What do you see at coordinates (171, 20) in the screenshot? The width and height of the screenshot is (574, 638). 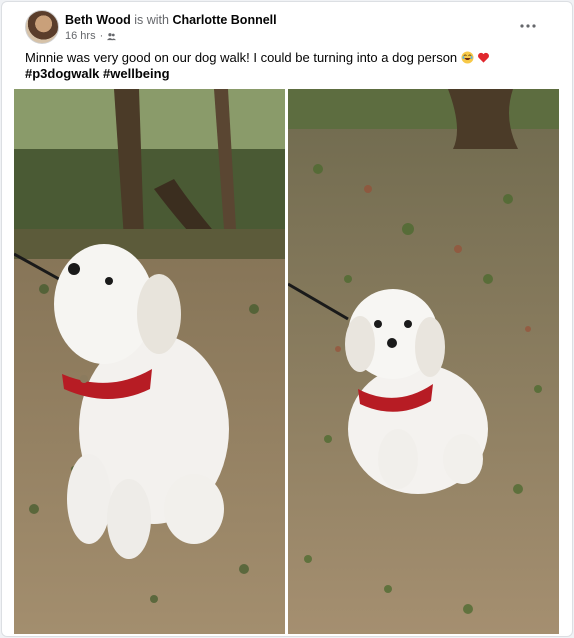 I see `author-line: Beth Wood is with Charlotte Bonnell` at bounding box center [171, 20].